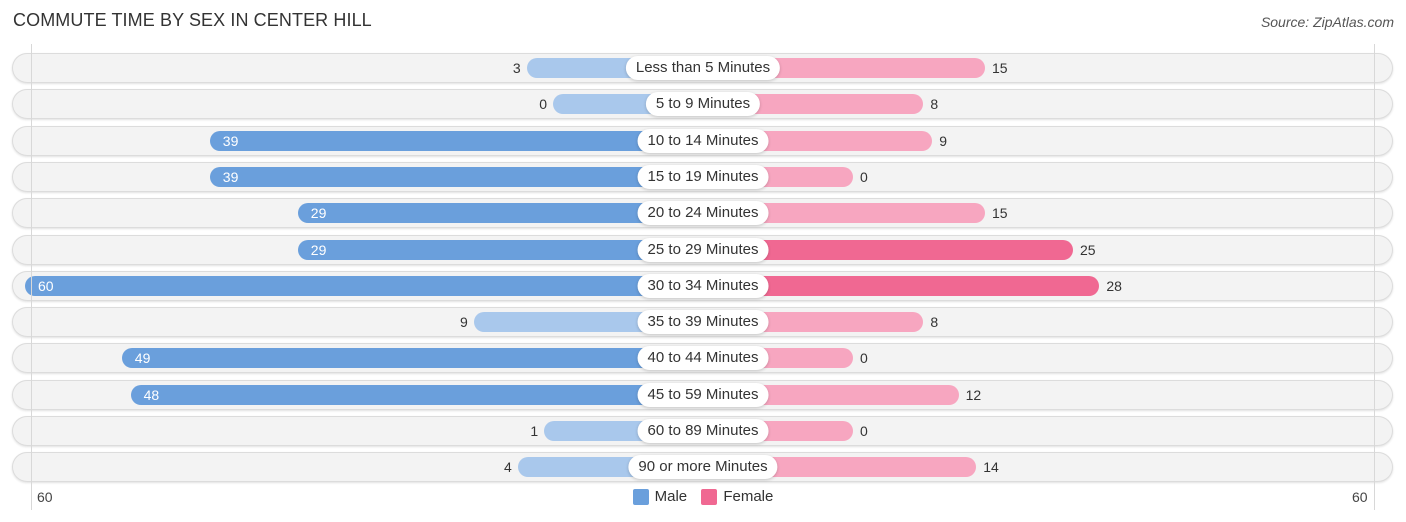 The height and width of the screenshot is (522, 1406). What do you see at coordinates (703, 431) in the screenshot?
I see `category-label: 60 to 89 Minutes` at bounding box center [703, 431].